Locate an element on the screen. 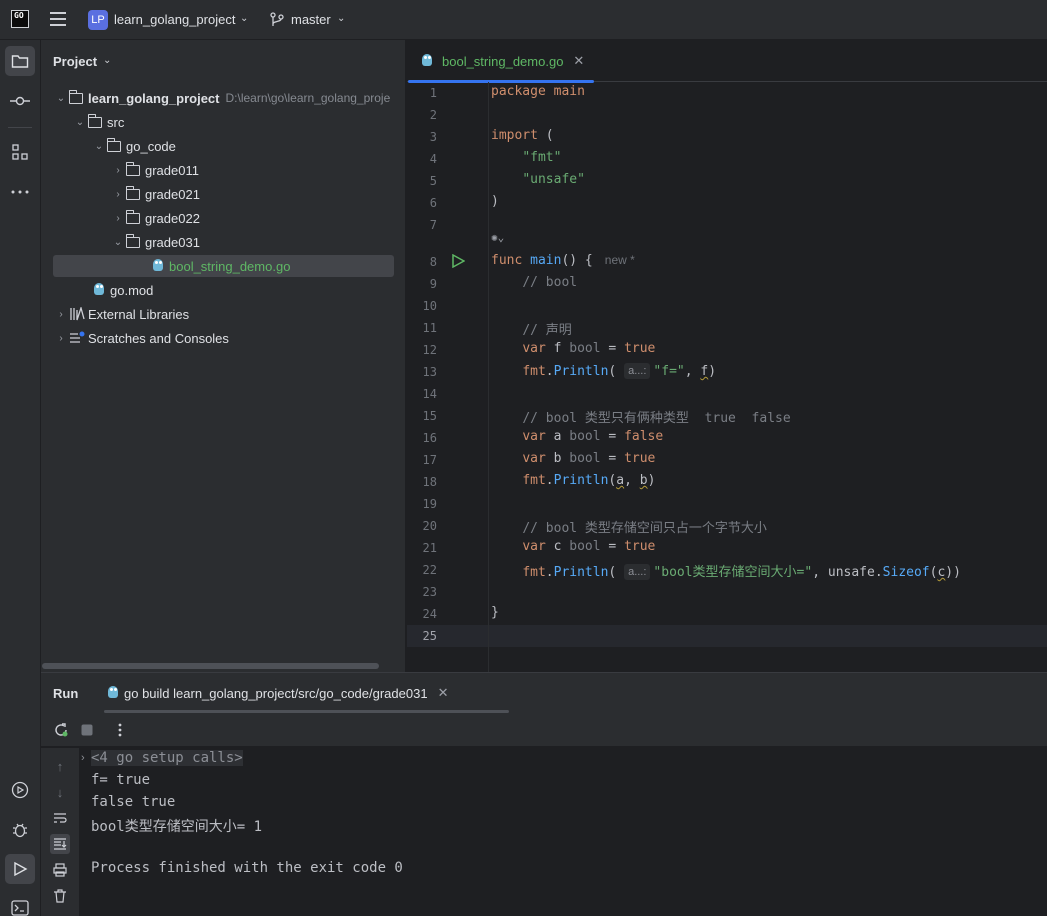  horizontal-scrollbar is located at coordinates (210, 666).